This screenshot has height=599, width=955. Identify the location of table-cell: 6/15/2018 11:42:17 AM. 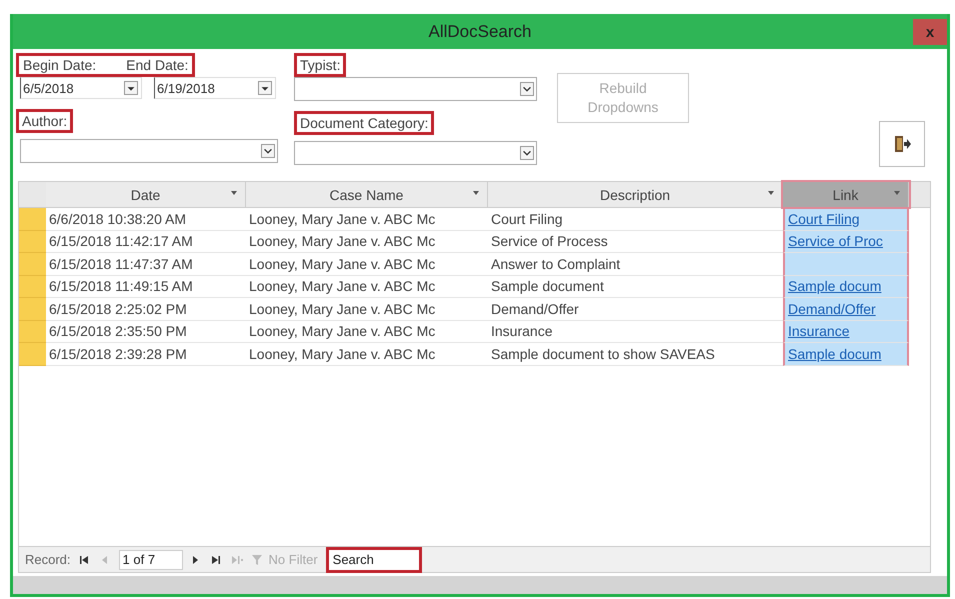
(146, 241).